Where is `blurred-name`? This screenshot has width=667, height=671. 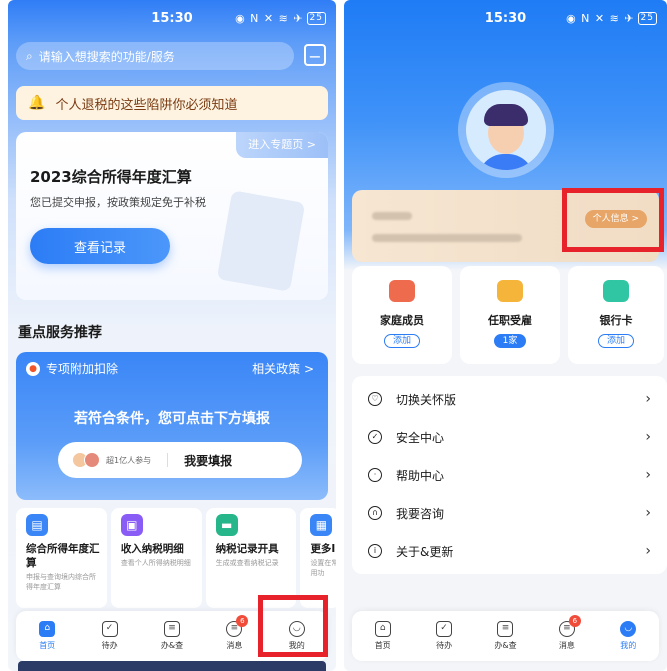
blurred-name is located at coordinates (392, 216).